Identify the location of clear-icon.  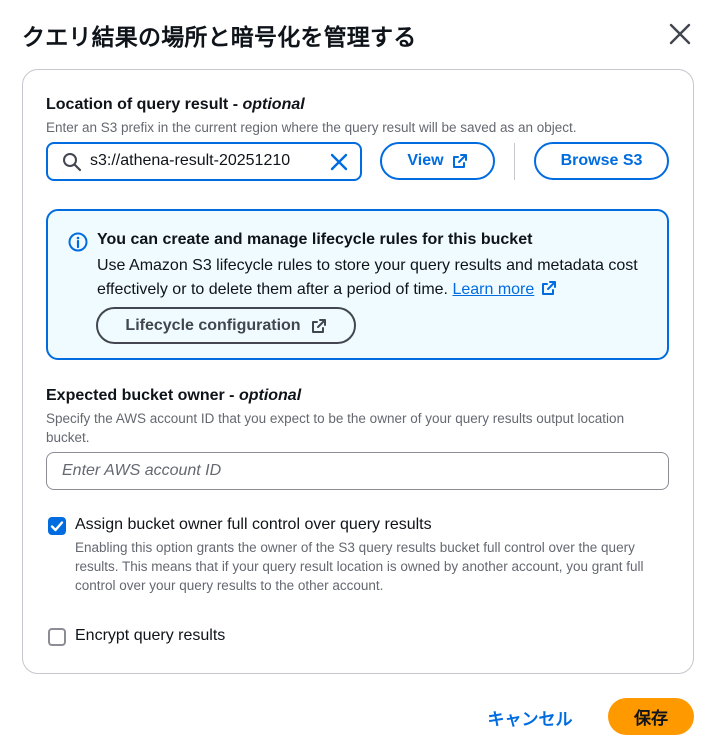
(339, 162).